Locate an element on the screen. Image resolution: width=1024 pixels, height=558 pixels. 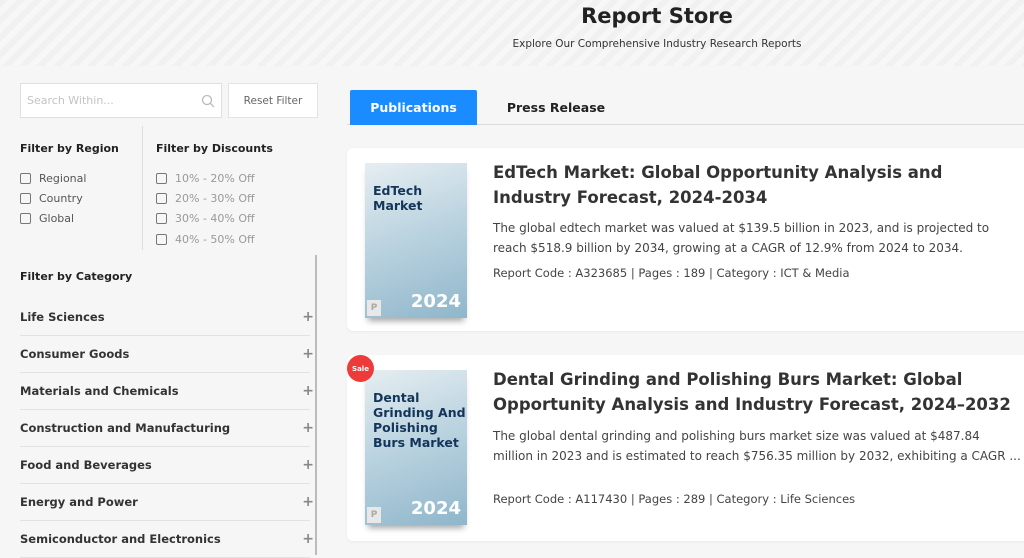
category-label: Food and Beverages is located at coordinates (86, 465).